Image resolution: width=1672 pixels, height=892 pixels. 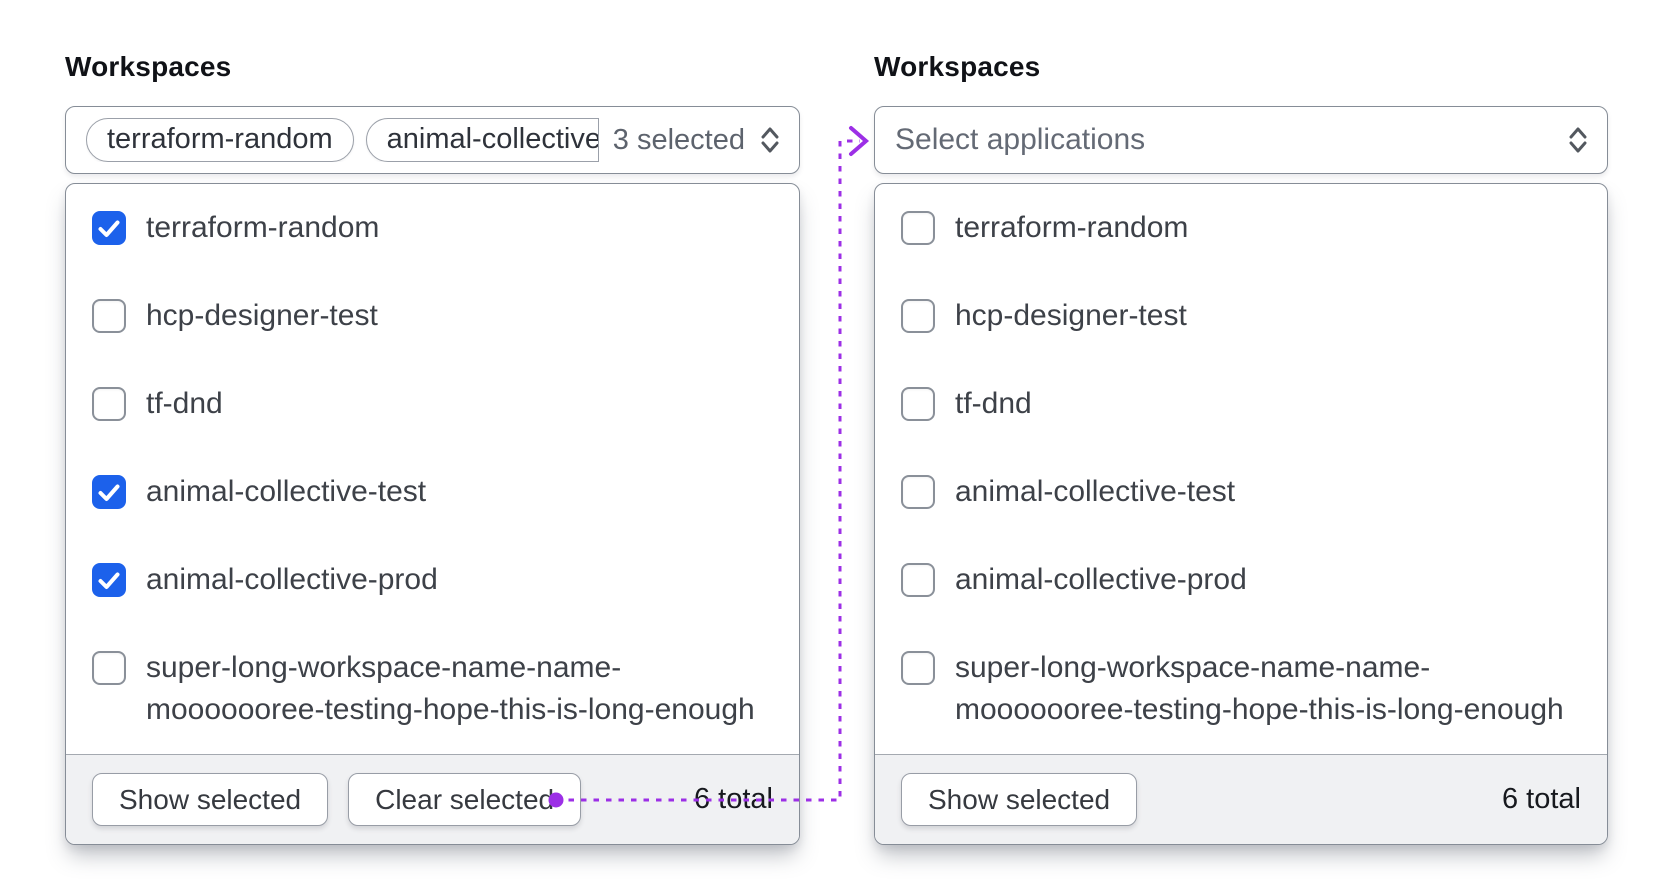 What do you see at coordinates (1241, 799) in the screenshot?
I see `listbox-footer: Show selected 6 total` at bounding box center [1241, 799].